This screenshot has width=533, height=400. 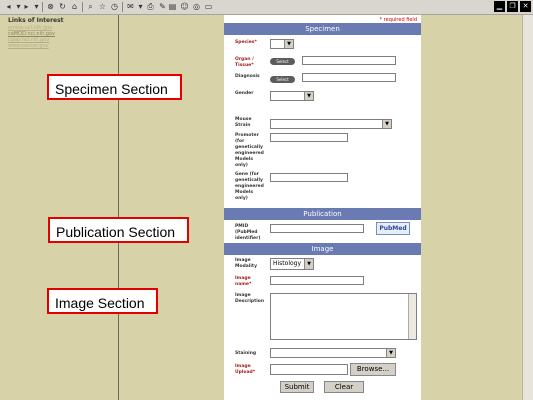 What do you see at coordinates (349, 60) in the screenshot?
I see `organ-tissue-field` at bounding box center [349, 60].